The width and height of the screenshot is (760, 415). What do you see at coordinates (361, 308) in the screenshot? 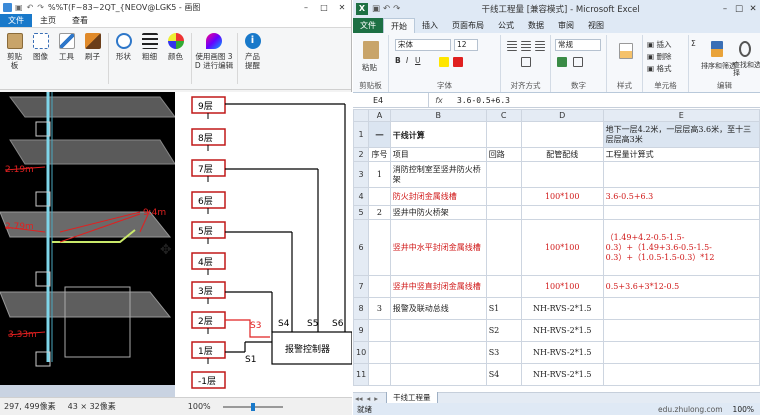
I see `row-header: 8` at bounding box center [361, 308].